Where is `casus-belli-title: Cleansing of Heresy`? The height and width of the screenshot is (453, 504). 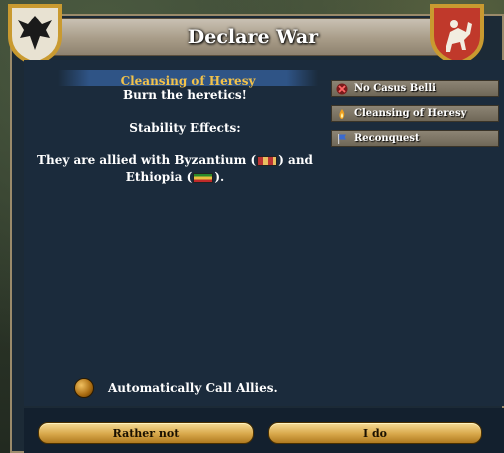
casus-belli-title: Cleansing of Heresy is located at coordinates (188, 79).